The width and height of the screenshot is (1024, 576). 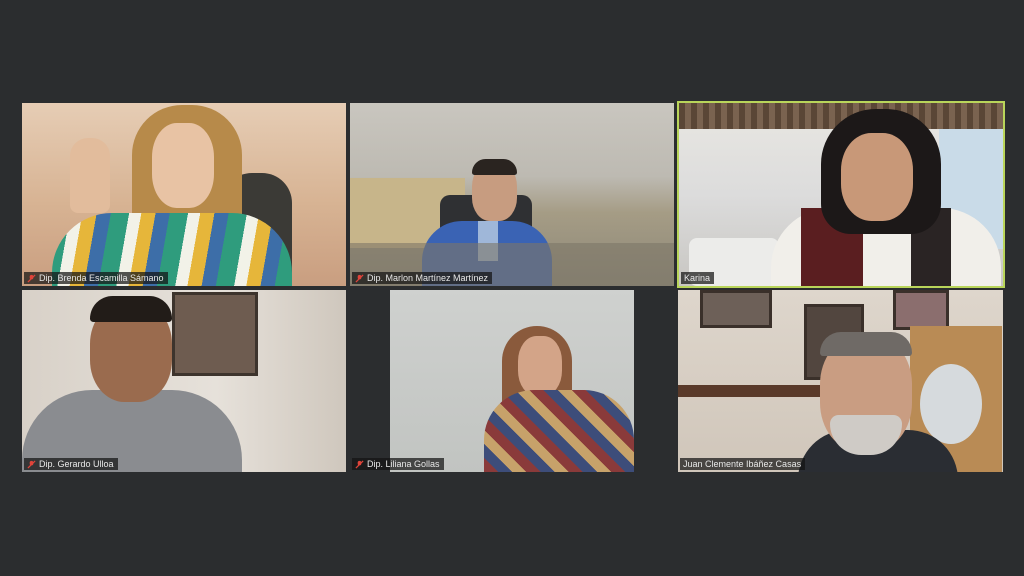 I want to click on participant-name: Juan Clemente Ibáñez Casas, so click(x=742, y=464).